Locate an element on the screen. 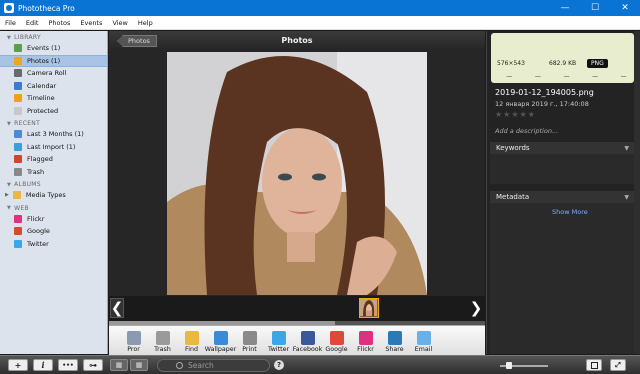 The image size is (640, 374). sidebar-item-label: Flickr is located at coordinates (36, 218).